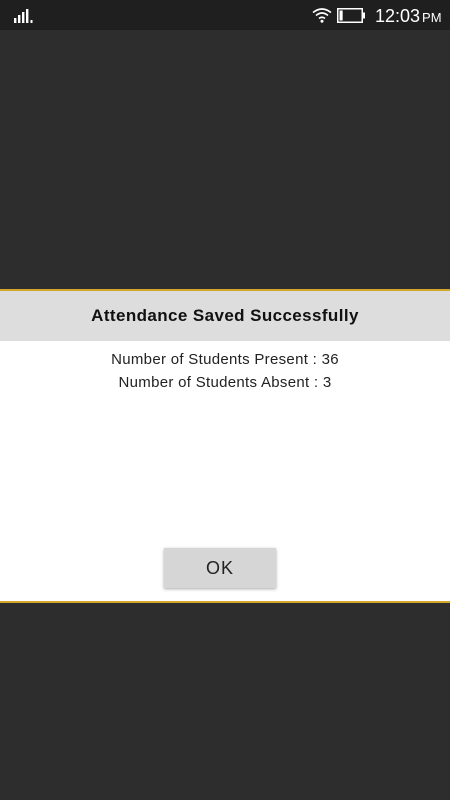  What do you see at coordinates (225, 382) in the screenshot?
I see `absent-count-text: Number of Students Absent : 3` at bounding box center [225, 382].